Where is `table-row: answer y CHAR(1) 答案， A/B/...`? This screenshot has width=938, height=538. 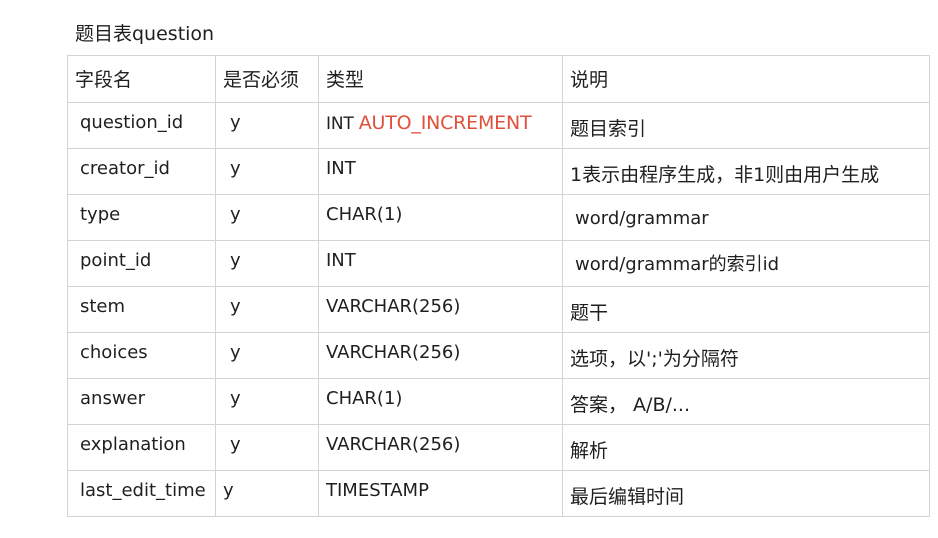 table-row: answer y CHAR(1) 答案， A/B/... is located at coordinates (498, 401).